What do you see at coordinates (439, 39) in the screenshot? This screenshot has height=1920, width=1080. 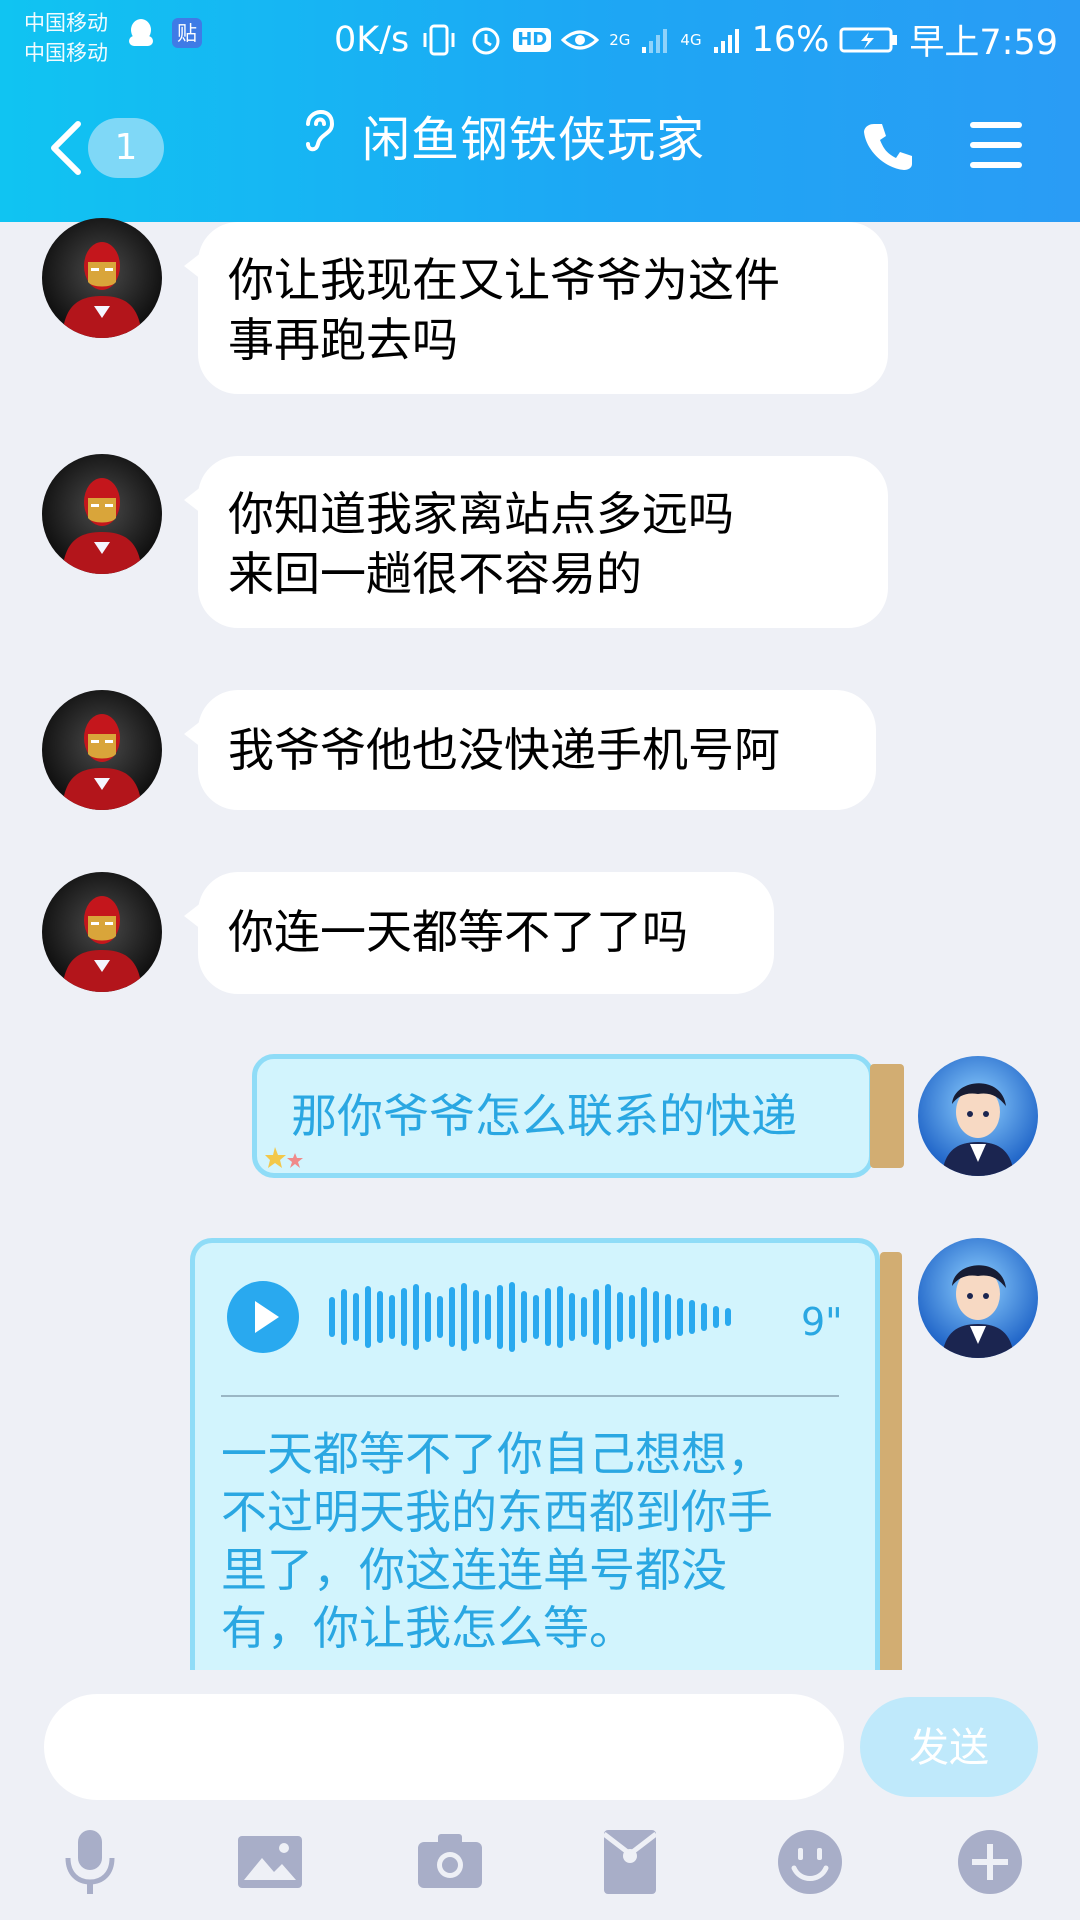 I see `vibrate-icon` at bounding box center [439, 39].